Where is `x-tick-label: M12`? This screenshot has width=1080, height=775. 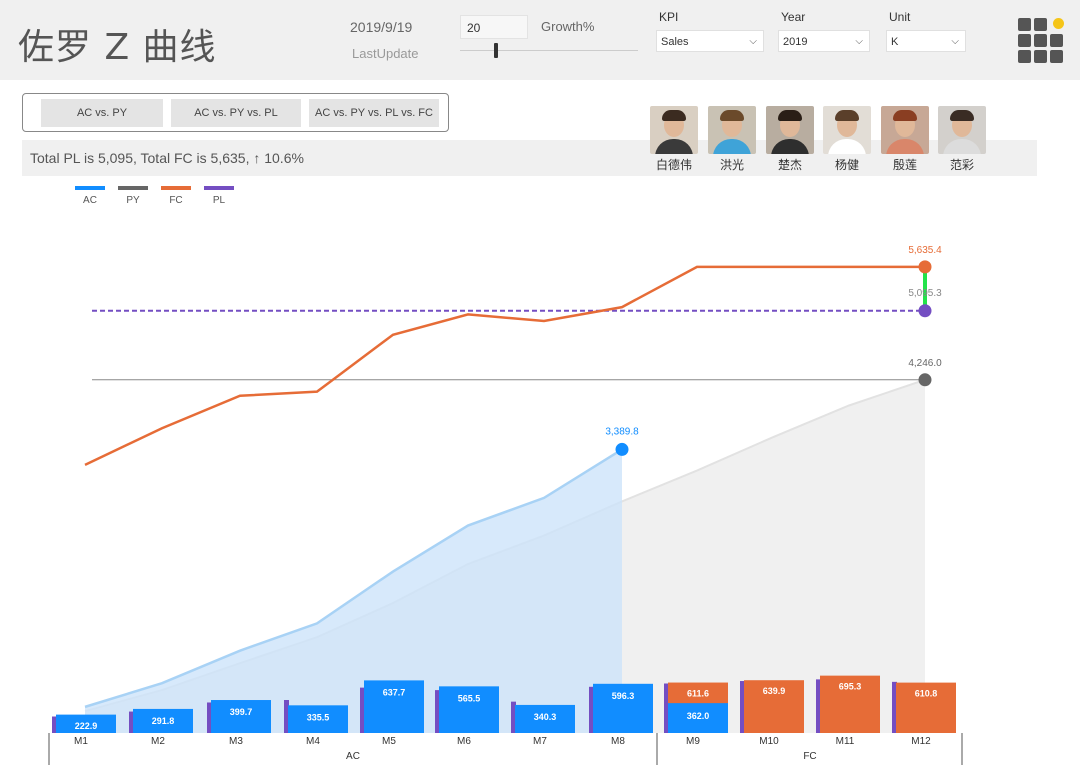 x-tick-label: M12 is located at coordinates (921, 741).